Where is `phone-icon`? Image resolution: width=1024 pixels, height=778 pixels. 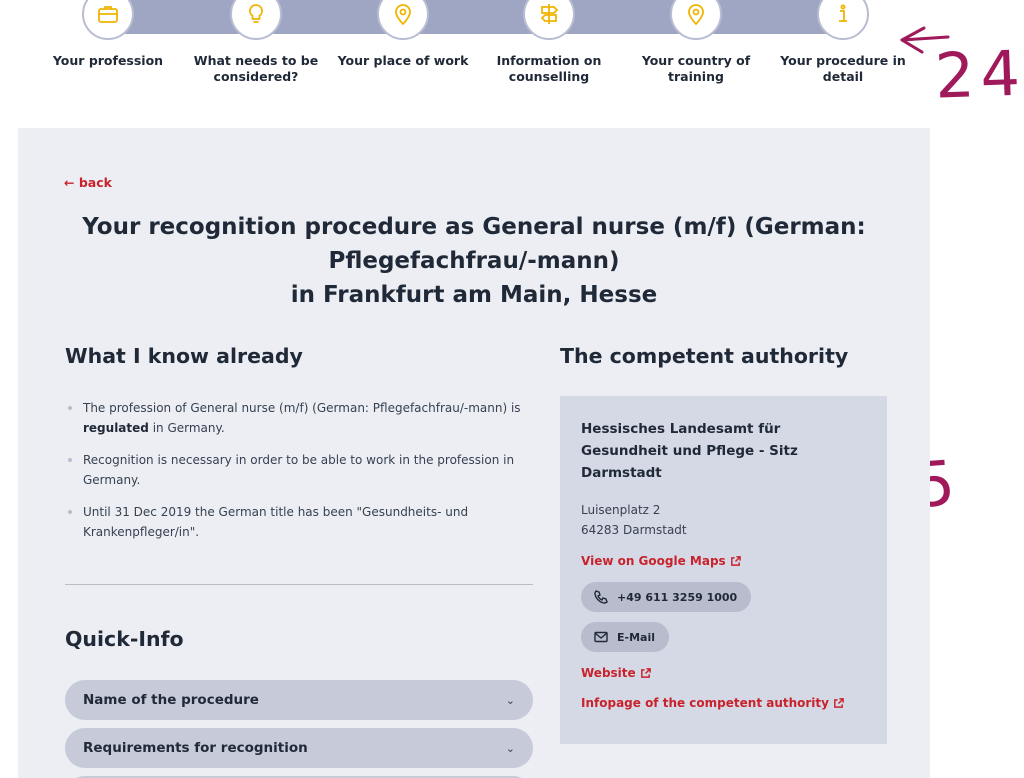 phone-icon is located at coordinates (601, 597).